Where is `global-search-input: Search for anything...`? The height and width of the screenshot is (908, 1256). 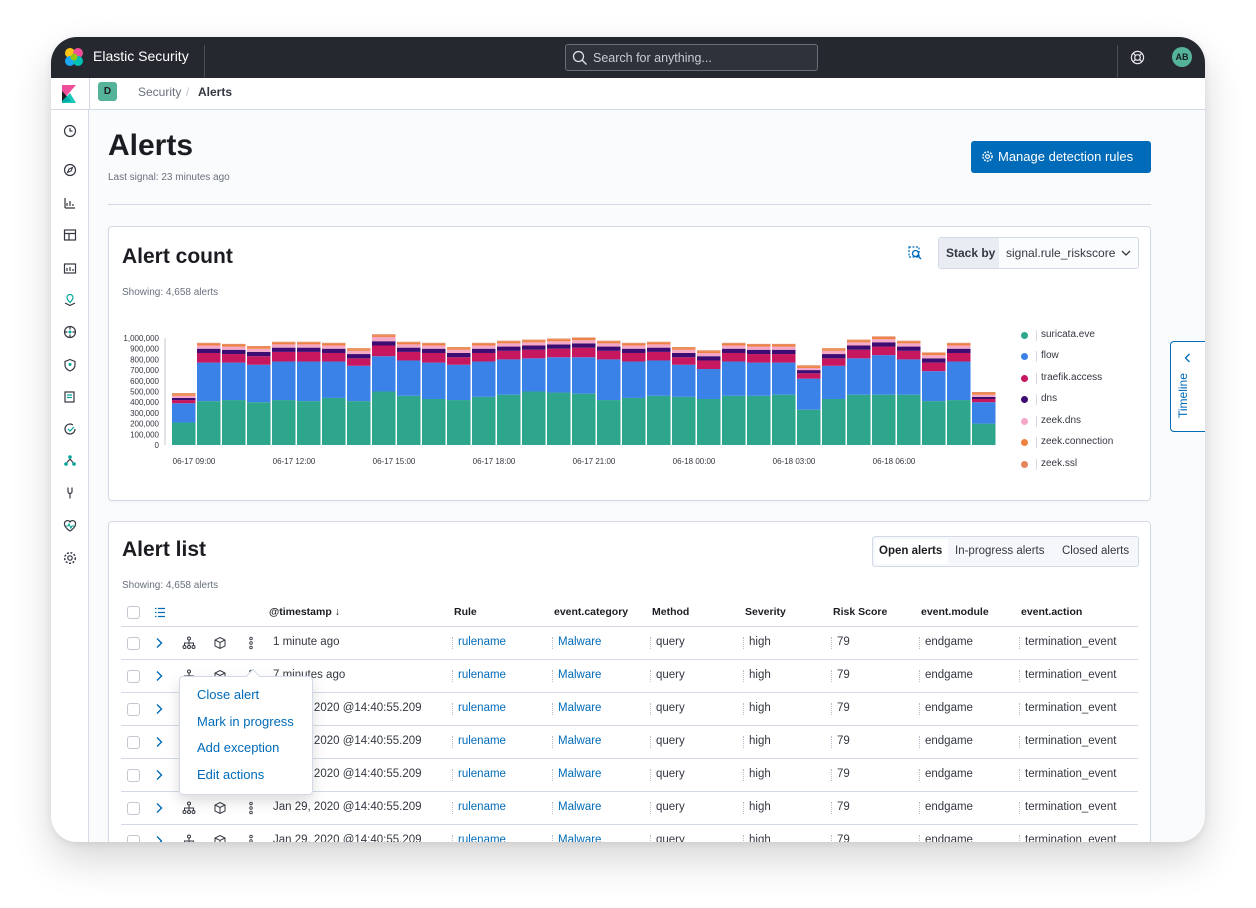 global-search-input: Search for anything... is located at coordinates (691, 57).